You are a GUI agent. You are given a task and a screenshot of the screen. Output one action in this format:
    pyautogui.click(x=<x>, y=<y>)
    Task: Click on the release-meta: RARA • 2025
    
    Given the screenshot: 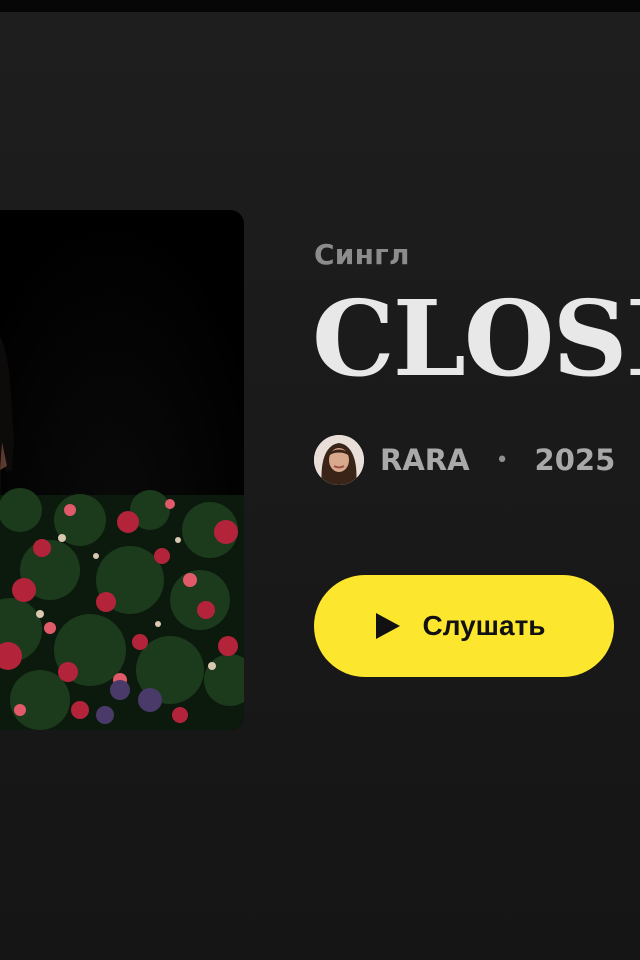 What is the action you would take?
    pyautogui.click(x=464, y=460)
    